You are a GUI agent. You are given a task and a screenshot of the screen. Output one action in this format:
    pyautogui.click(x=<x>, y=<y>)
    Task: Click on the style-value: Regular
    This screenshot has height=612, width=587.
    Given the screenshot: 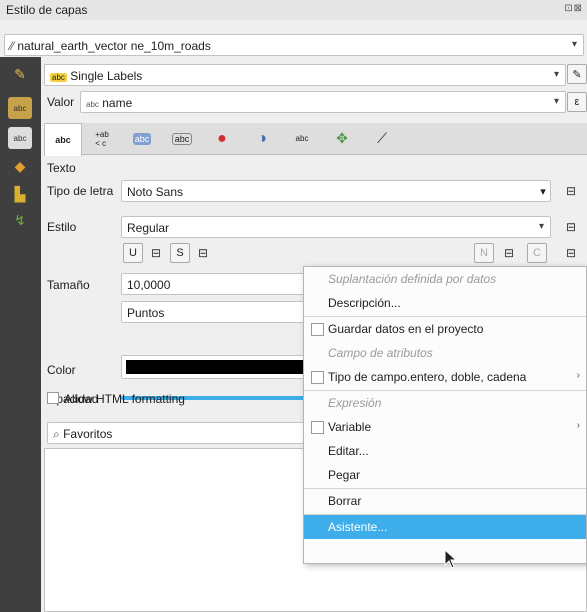 What is the action you would take?
    pyautogui.click(x=148, y=228)
    